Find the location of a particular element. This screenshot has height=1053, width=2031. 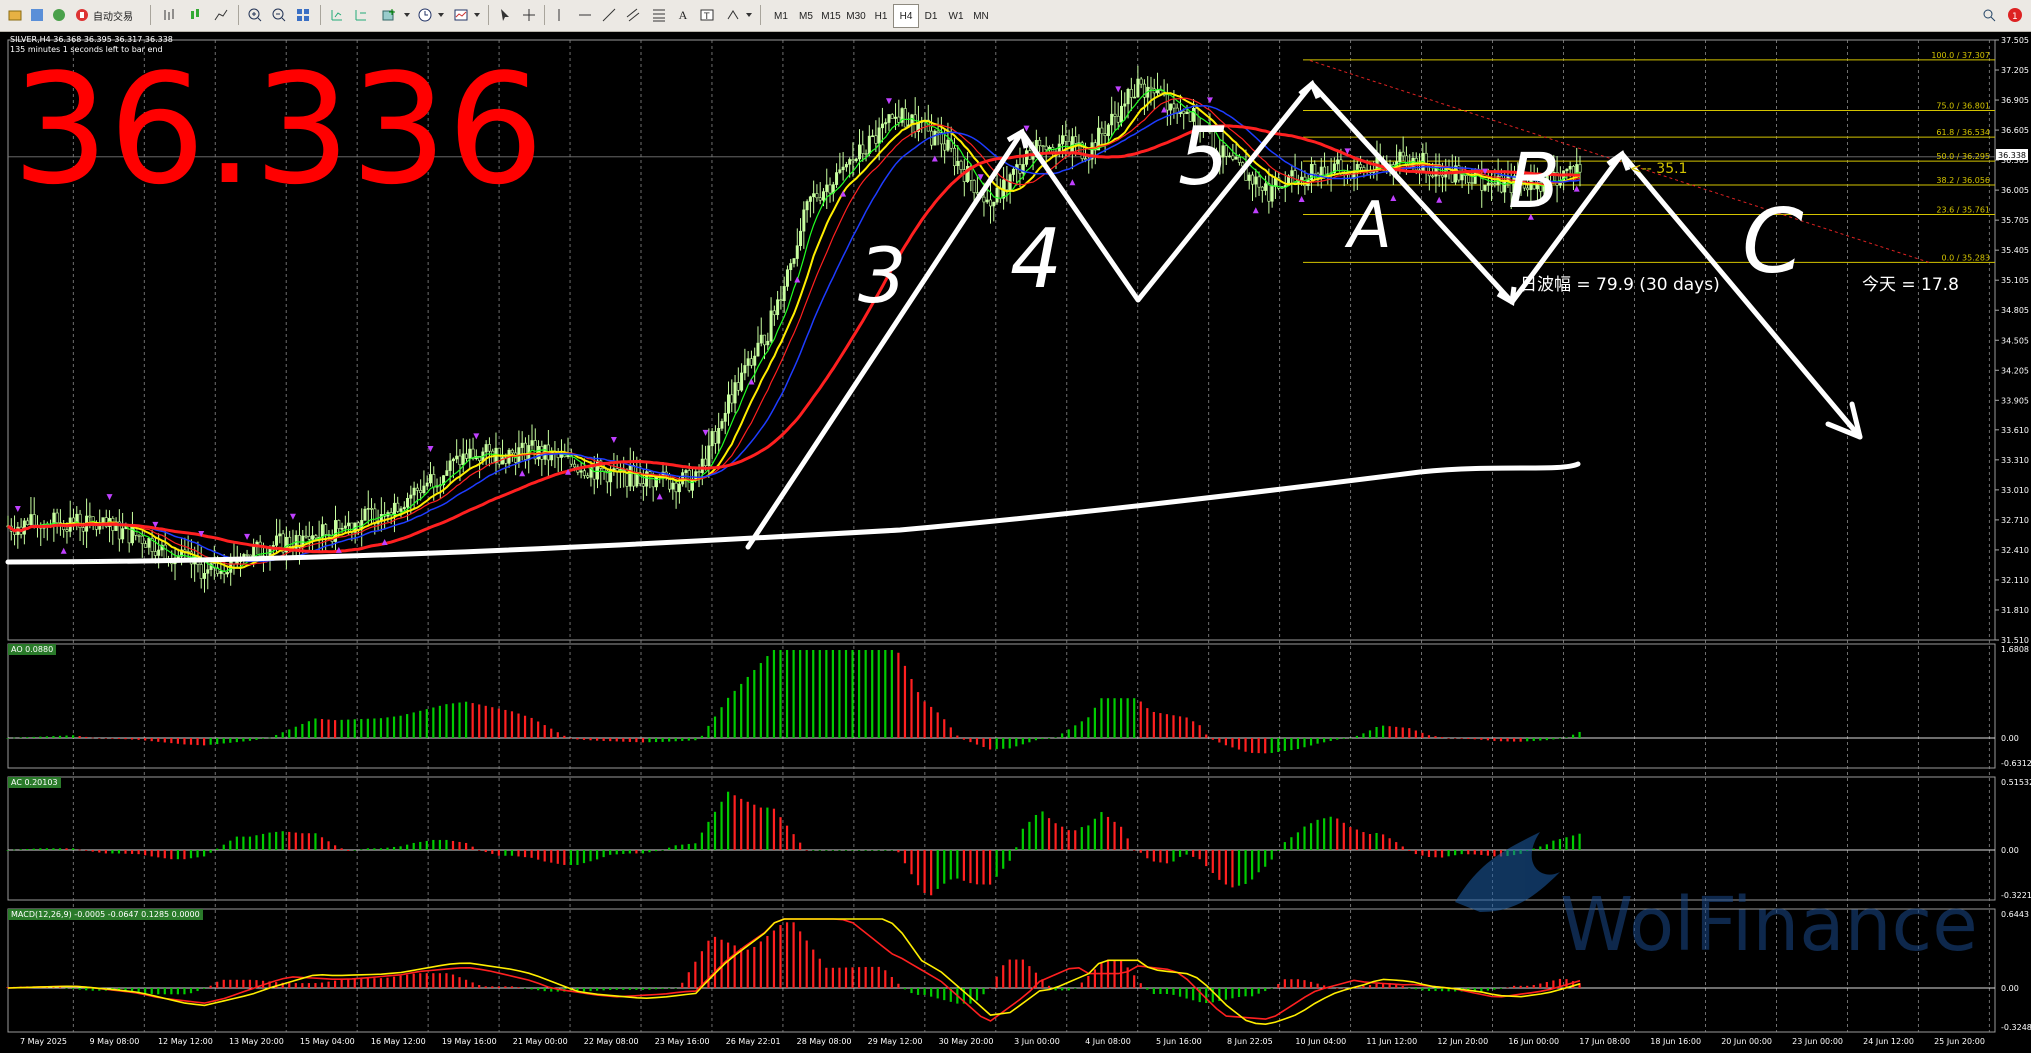

zoom-out-icon is located at coordinates (279, 15).